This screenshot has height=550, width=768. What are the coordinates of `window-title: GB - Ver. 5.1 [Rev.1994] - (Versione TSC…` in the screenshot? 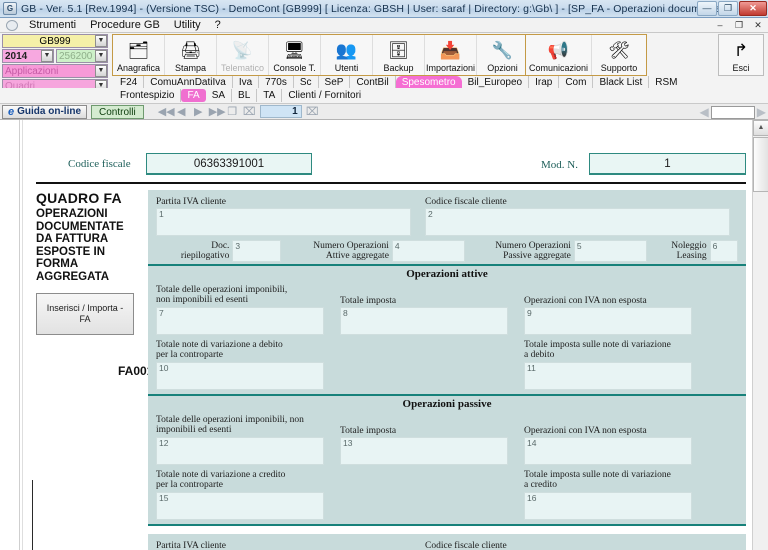 It's located at (390, 8).